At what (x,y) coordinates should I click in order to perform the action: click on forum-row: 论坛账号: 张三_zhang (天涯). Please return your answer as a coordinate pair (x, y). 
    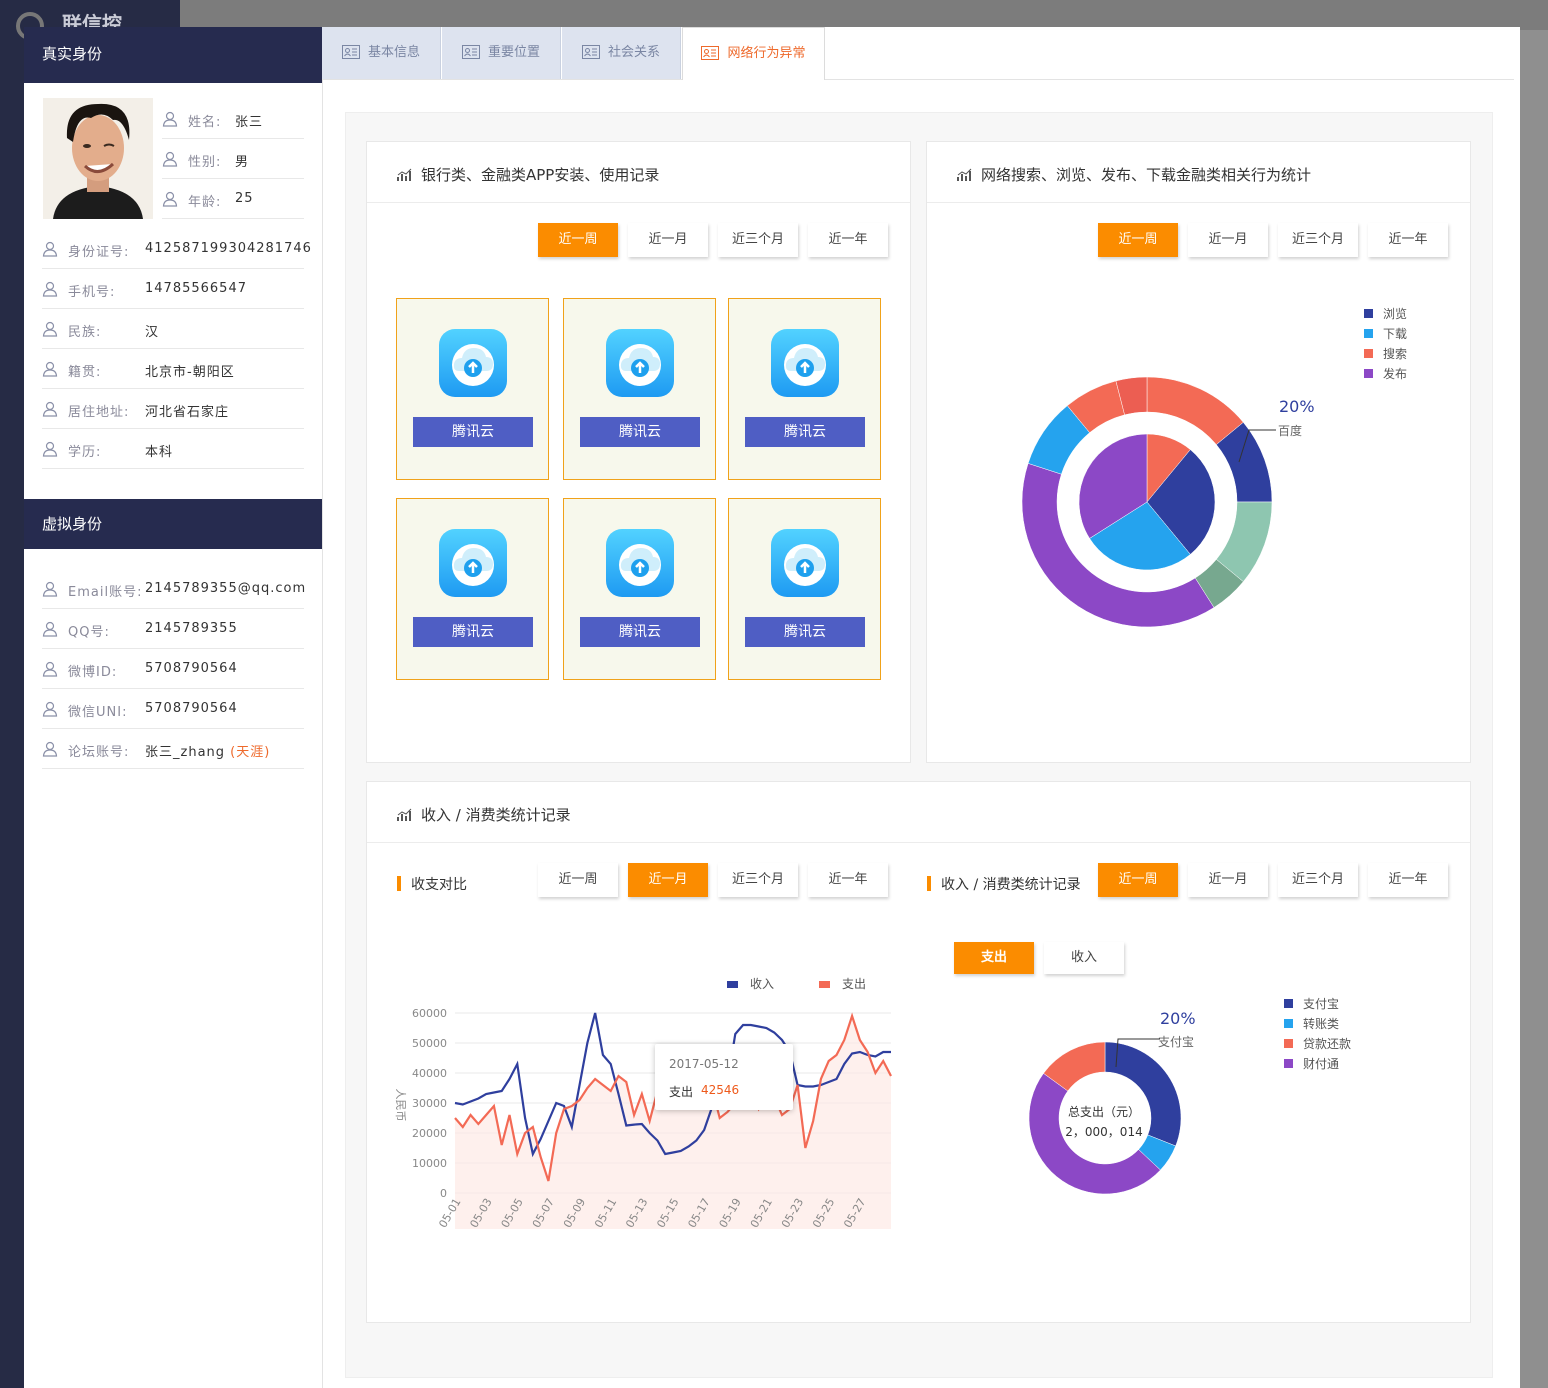
    Looking at the image, I should click on (173, 749).